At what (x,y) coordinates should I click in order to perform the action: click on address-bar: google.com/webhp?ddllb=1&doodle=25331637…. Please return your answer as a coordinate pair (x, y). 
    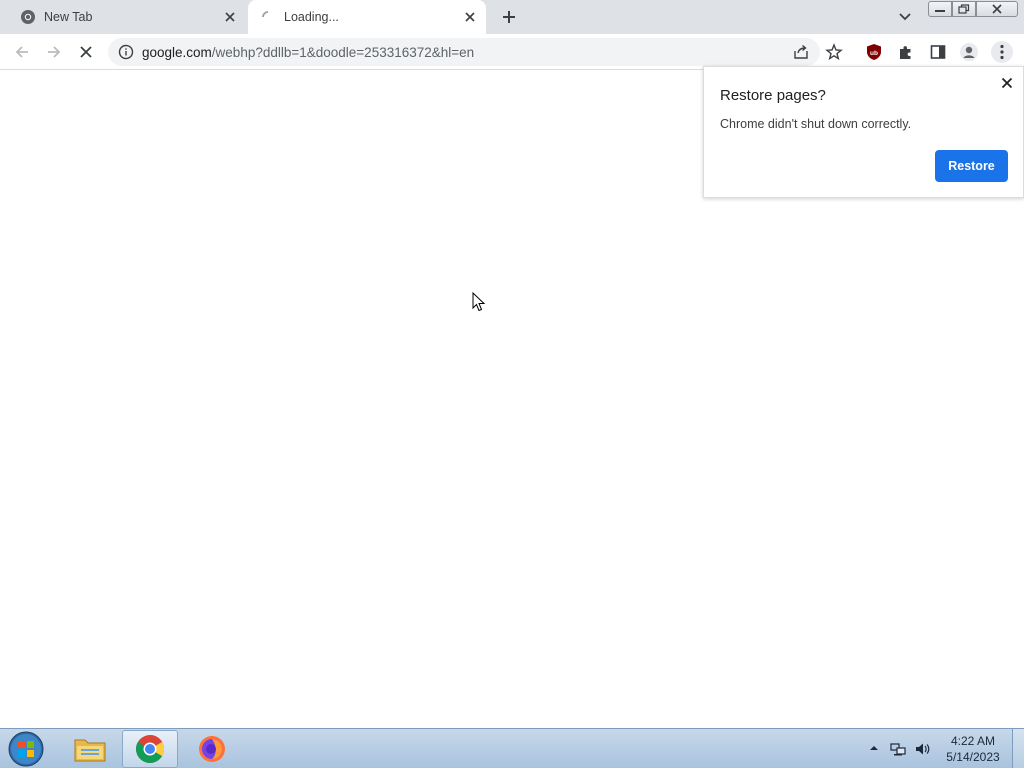
    Looking at the image, I should click on (464, 52).